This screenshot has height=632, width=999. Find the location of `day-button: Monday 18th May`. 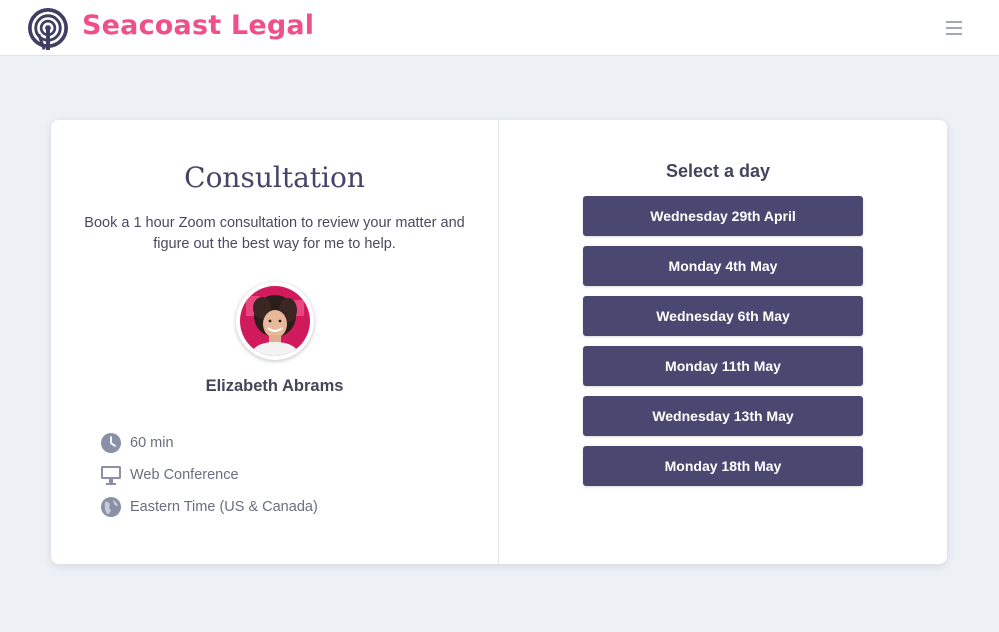

day-button: Monday 18th May is located at coordinates (723, 466).